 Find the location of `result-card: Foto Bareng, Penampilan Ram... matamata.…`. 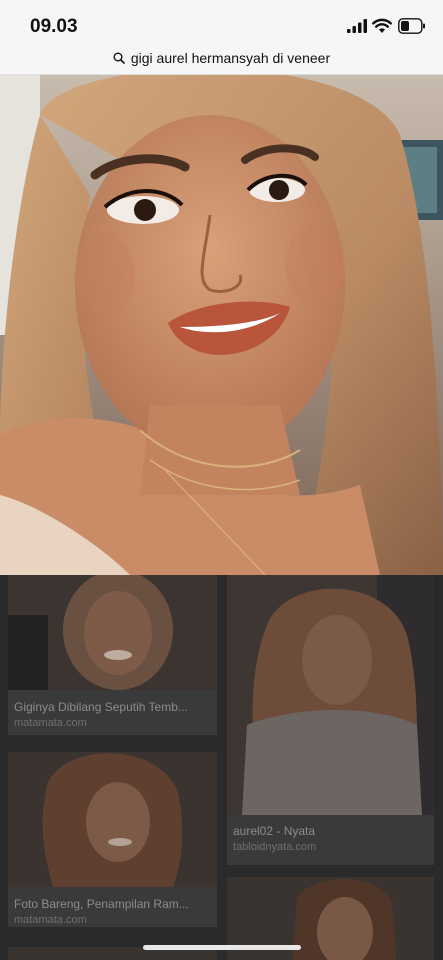

result-card: Foto Bareng, Penampilan Ram... matamata.… is located at coordinates (112, 839).